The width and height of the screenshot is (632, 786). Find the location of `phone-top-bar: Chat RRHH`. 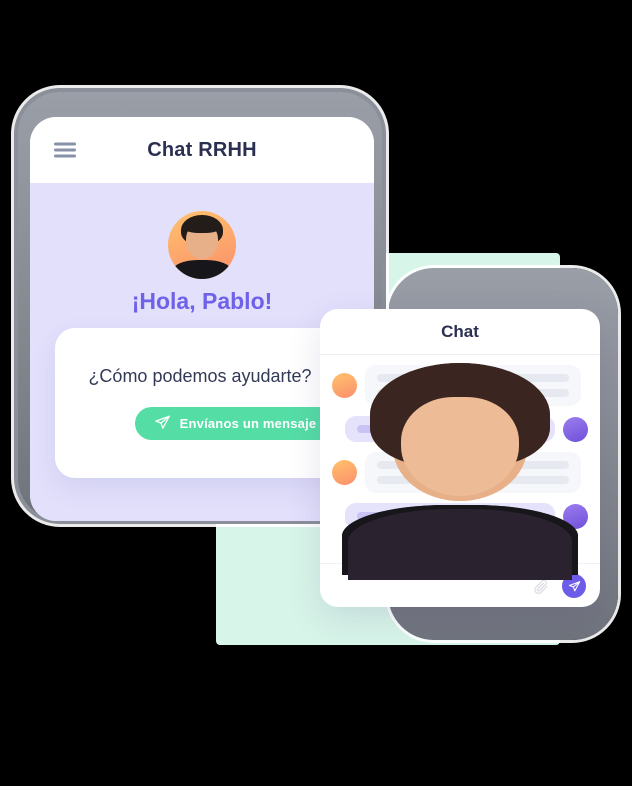

phone-top-bar: Chat RRHH is located at coordinates (202, 150).